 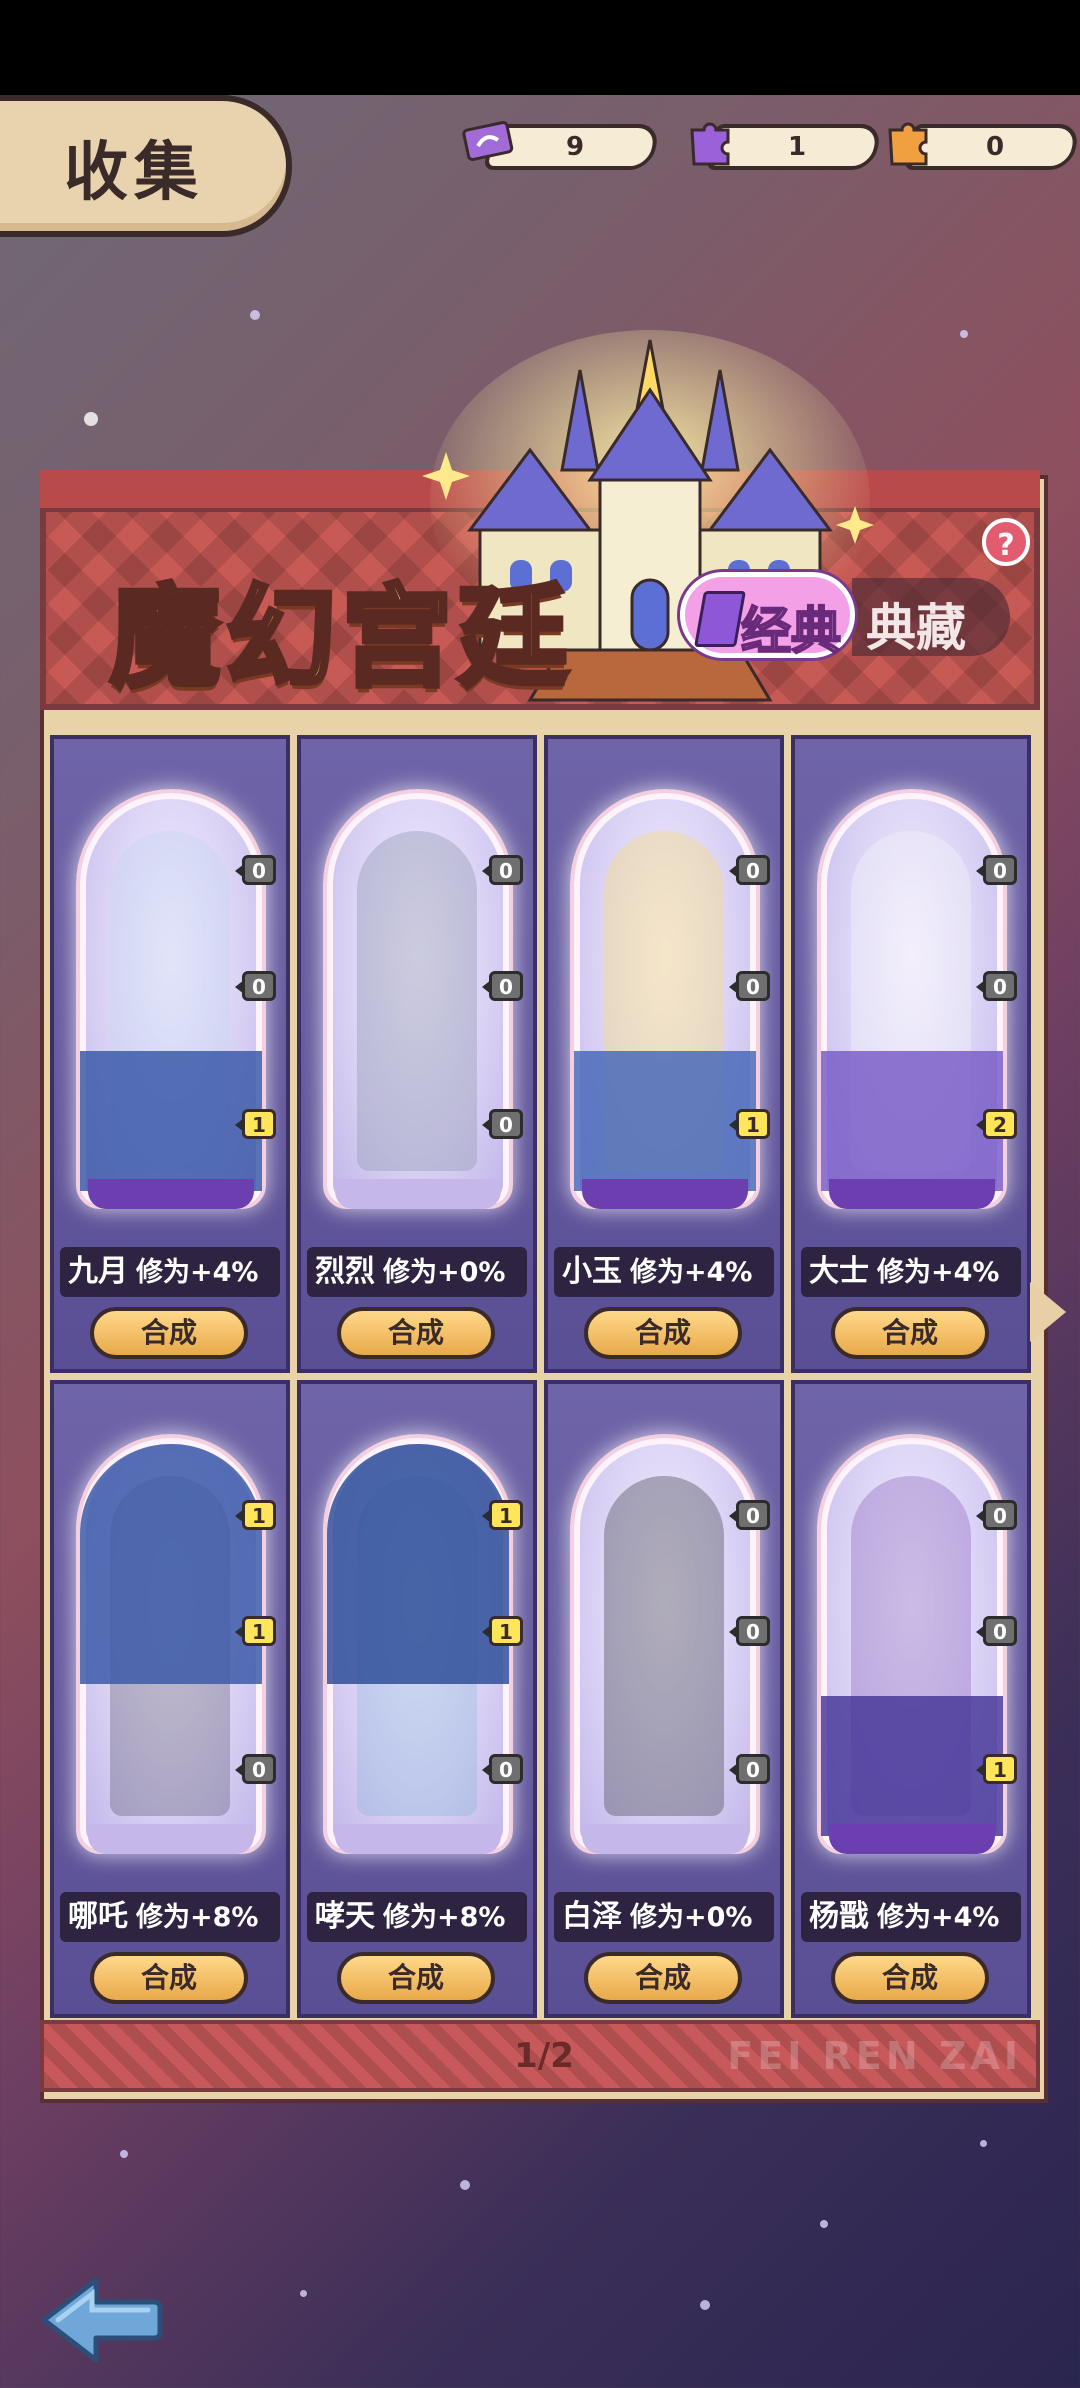 I want to click on ticket-count: 9, so click(x=575, y=147).